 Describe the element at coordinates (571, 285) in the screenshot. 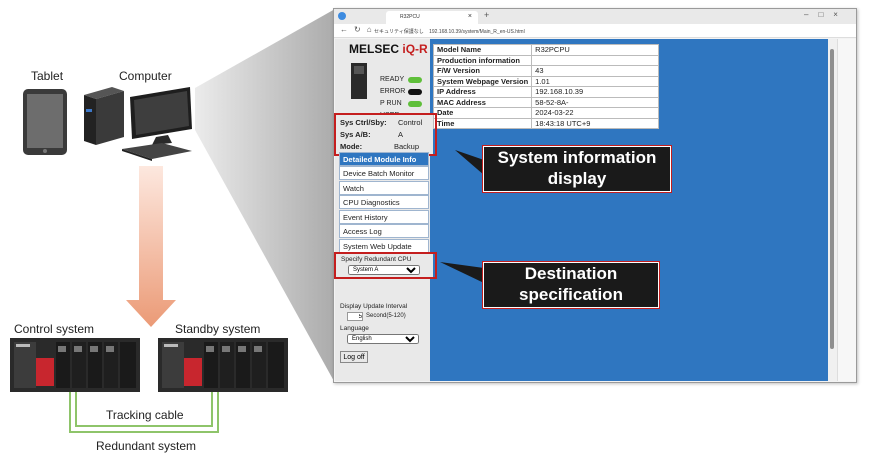

I see `destination-callout: Destination specification` at that location.